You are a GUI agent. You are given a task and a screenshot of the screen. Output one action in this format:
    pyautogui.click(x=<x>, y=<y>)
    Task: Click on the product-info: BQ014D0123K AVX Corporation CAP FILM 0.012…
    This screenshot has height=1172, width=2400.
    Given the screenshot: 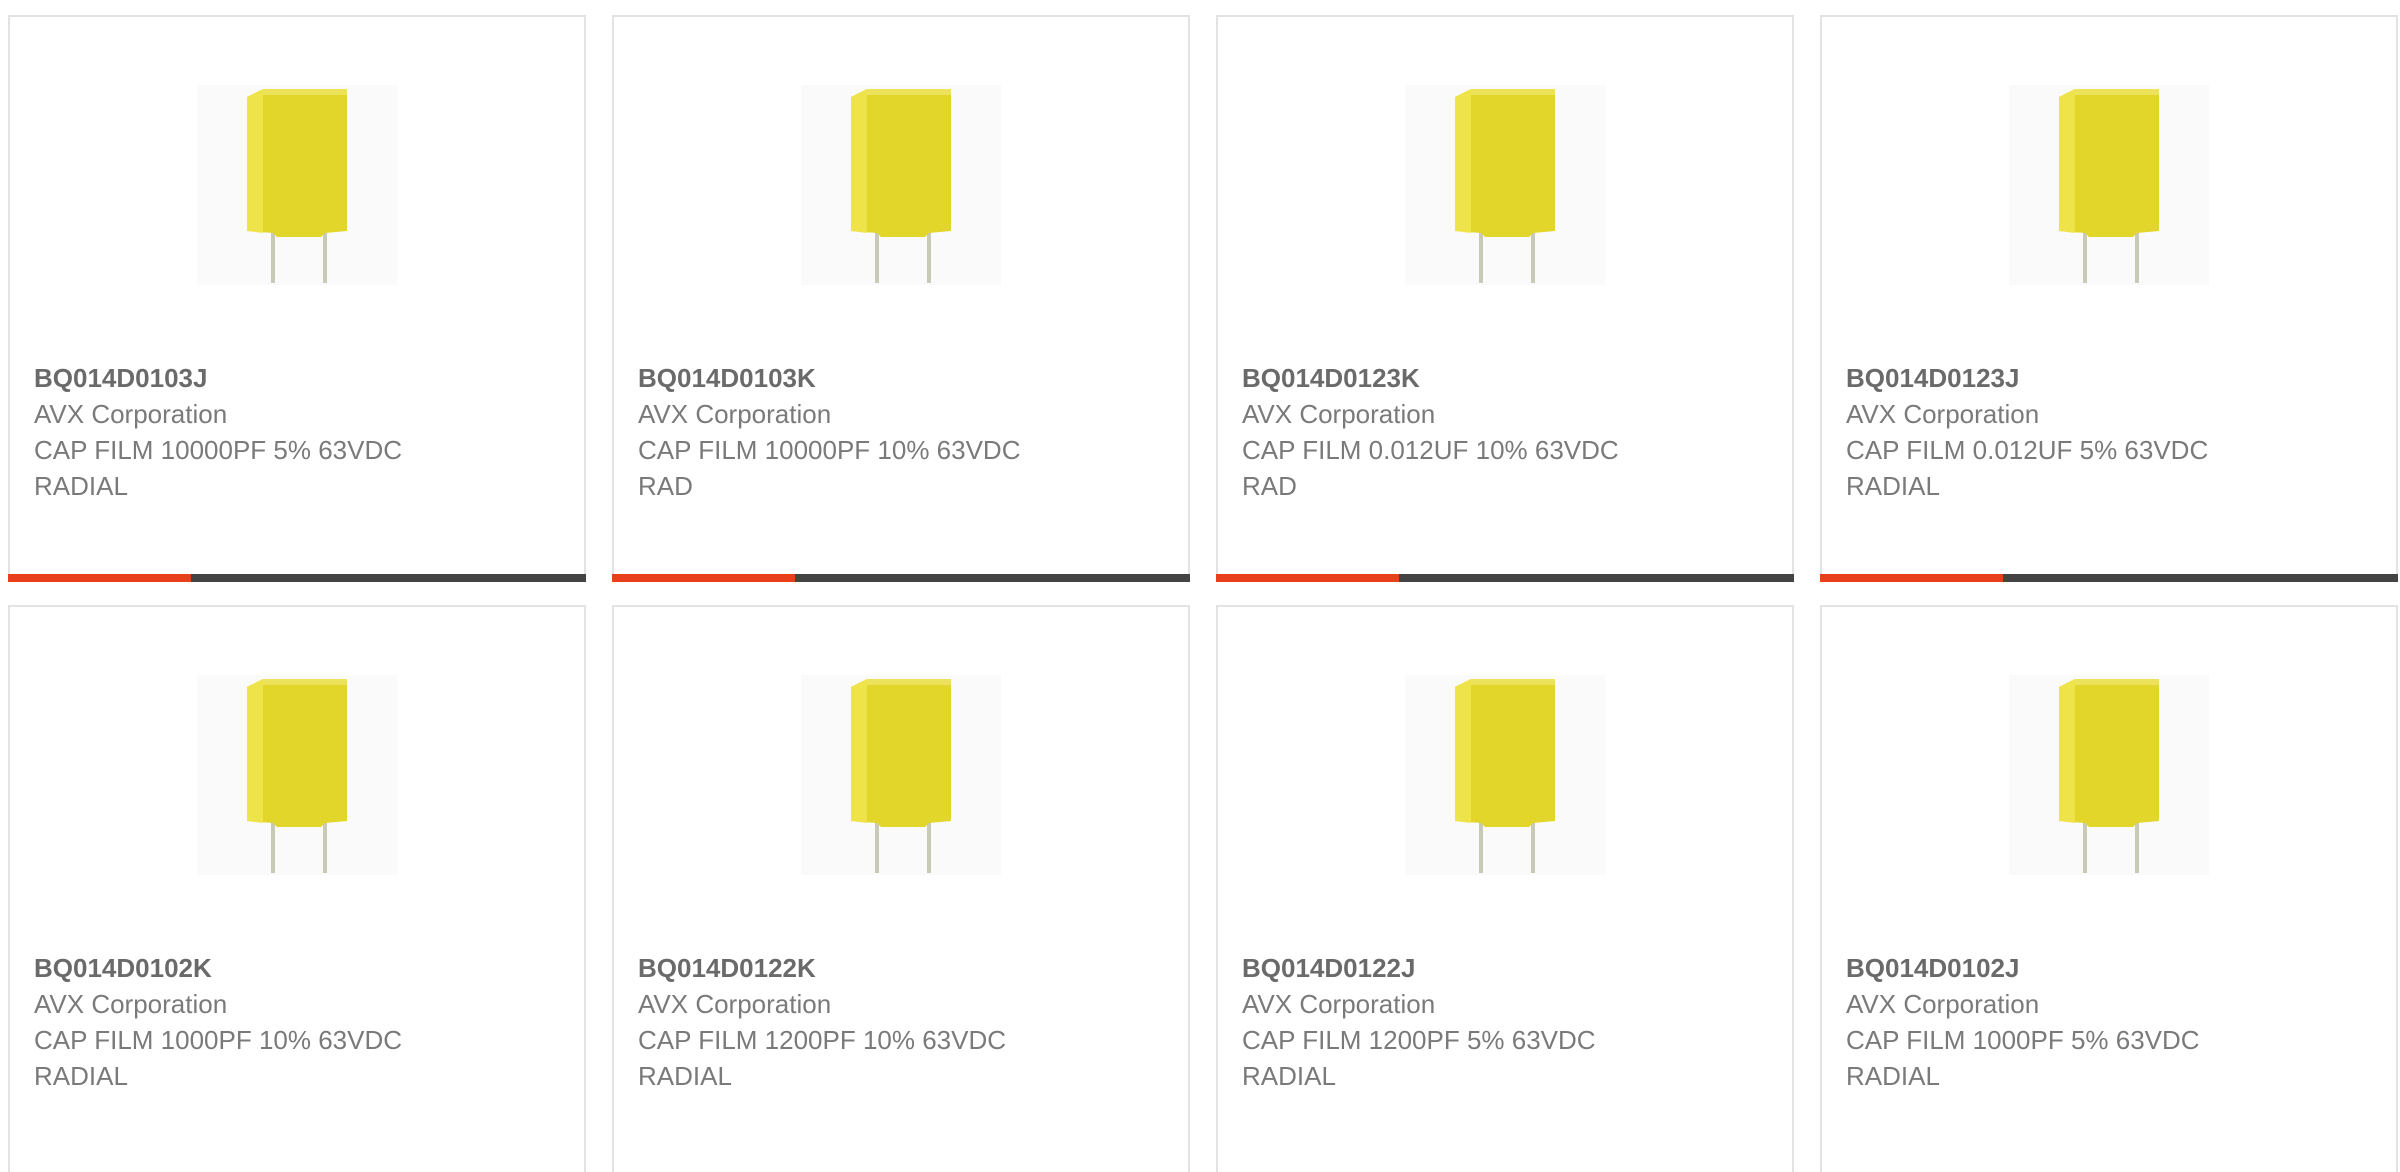 What is the action you would take?
    pyautogui.click(x=1502, y=432)
    